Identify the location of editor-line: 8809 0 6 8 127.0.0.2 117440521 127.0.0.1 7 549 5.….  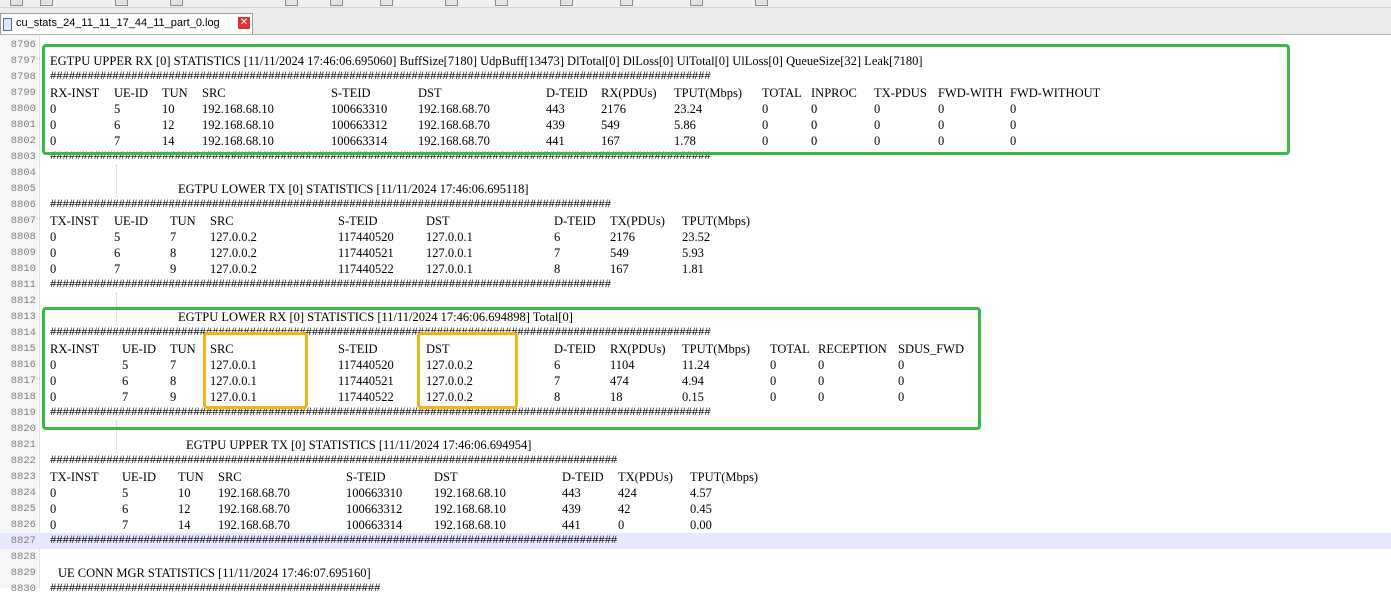
(695, 253).